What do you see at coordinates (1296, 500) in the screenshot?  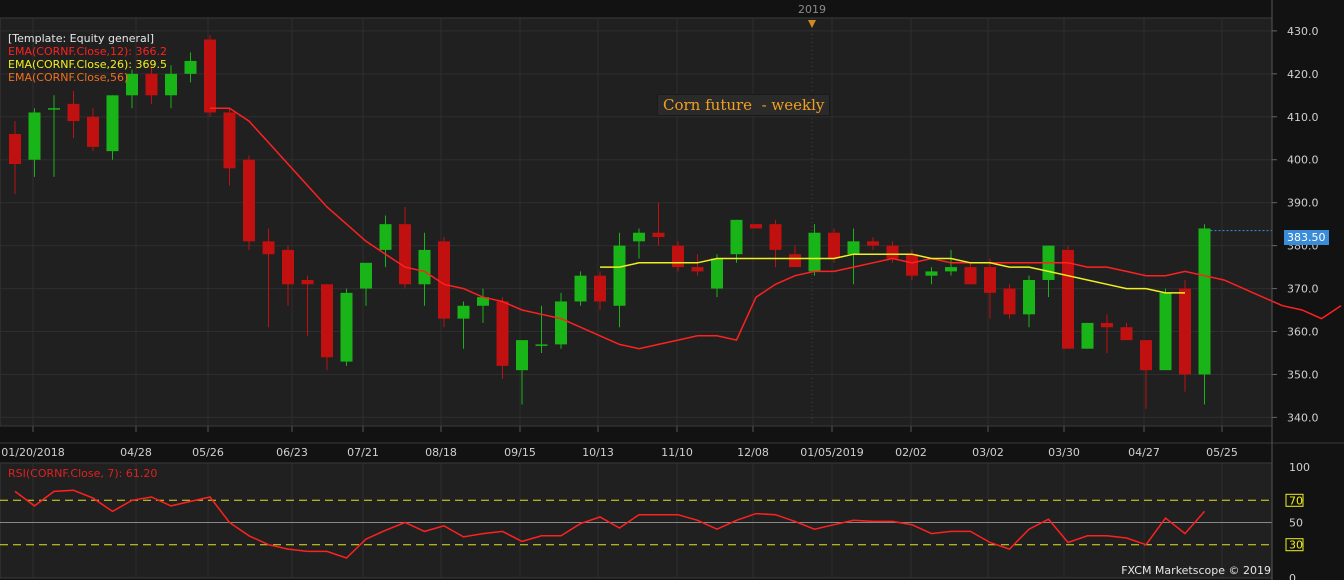 I see `rsi-y-label: 70` at bounding box center [1296, 500].